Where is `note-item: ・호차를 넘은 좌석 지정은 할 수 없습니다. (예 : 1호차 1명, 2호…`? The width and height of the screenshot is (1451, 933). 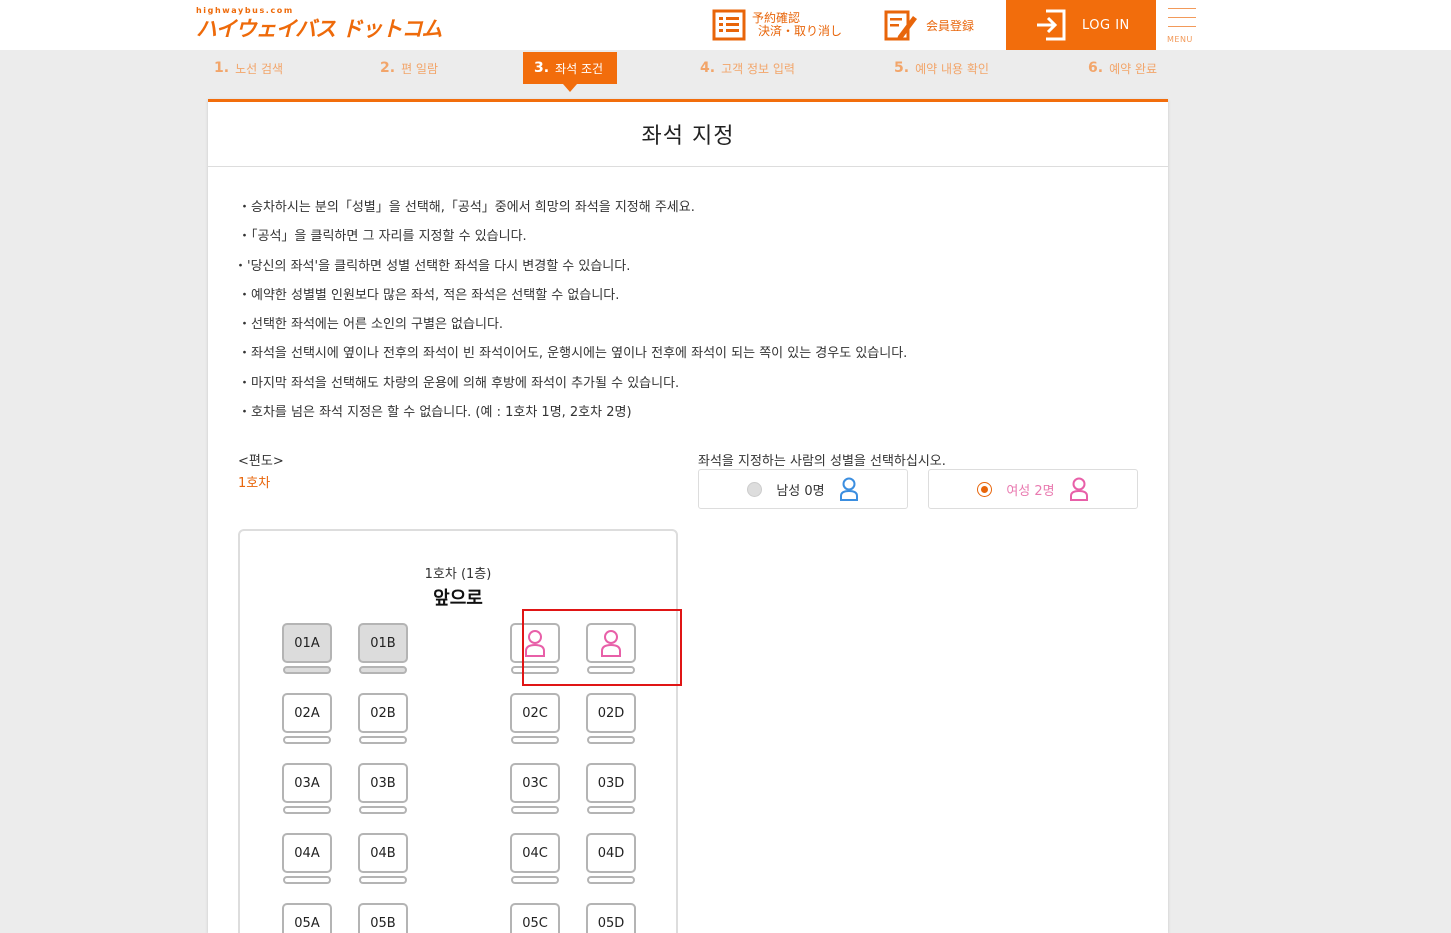 note-item: ・호차를 넘은 좌석 지정은 할 수 없습니다. (예 : 1호차 1명, 2호… is located at coordinates (435, 413).